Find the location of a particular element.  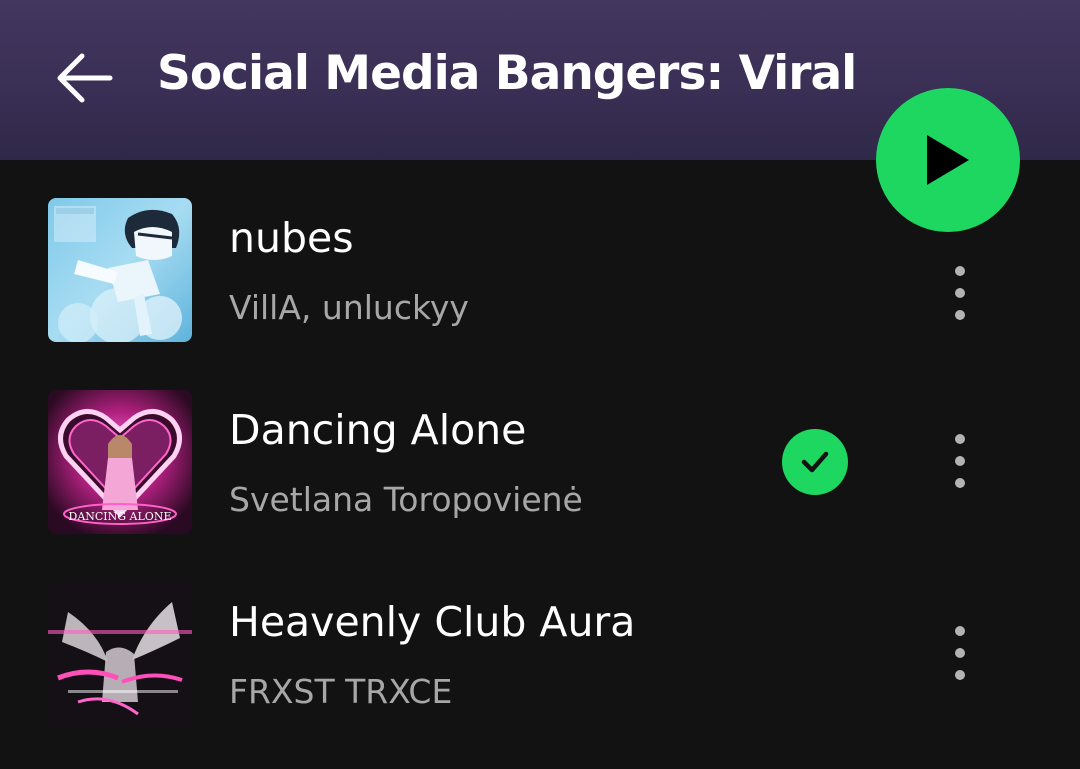

play-icon is located at coordinates (948, 160).